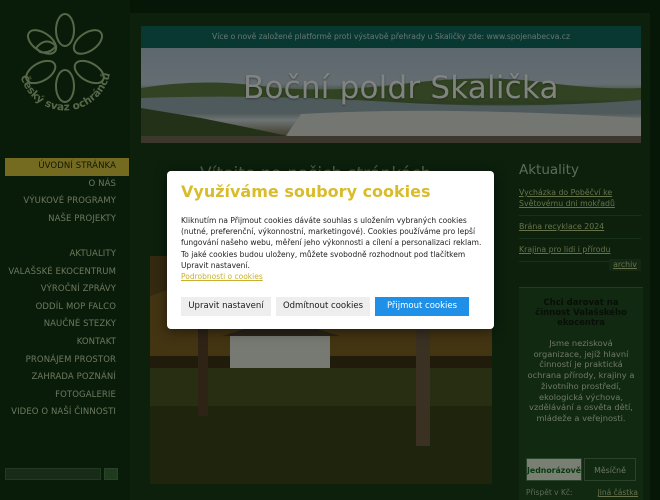  I want to click on cookie-reject-button: Odmítnout cookies, so click(323, 306).